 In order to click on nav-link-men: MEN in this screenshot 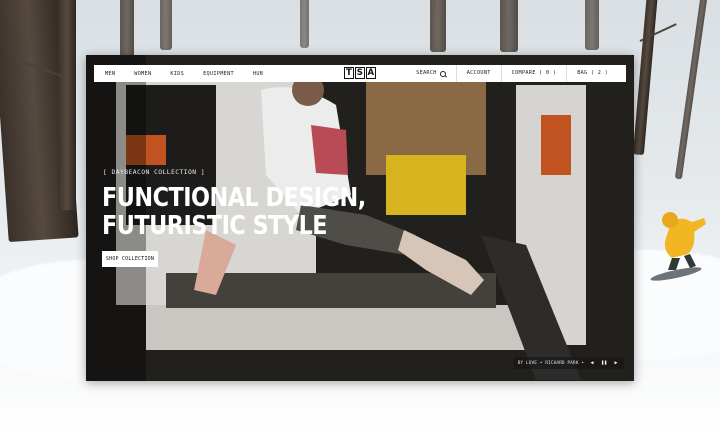, I will do `click(110, 74)`.